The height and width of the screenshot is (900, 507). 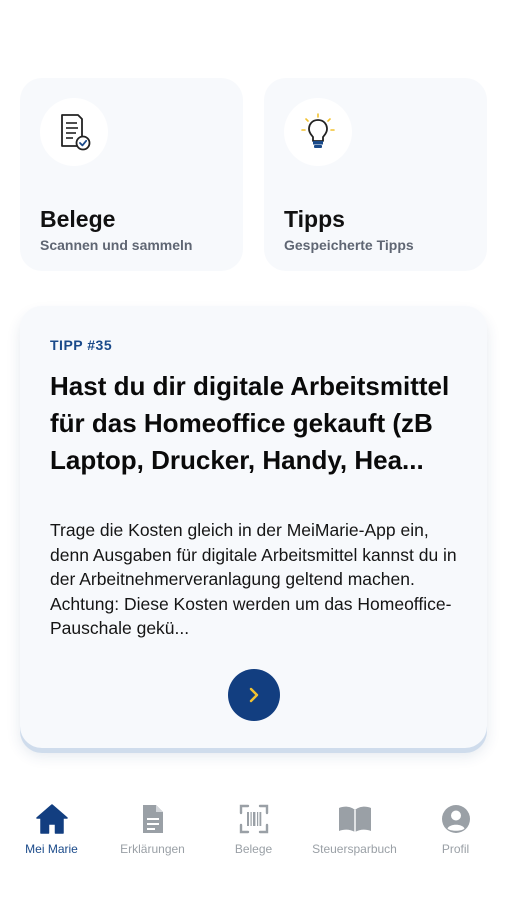 I want to click on book-icon, so click(x=354, y=819).